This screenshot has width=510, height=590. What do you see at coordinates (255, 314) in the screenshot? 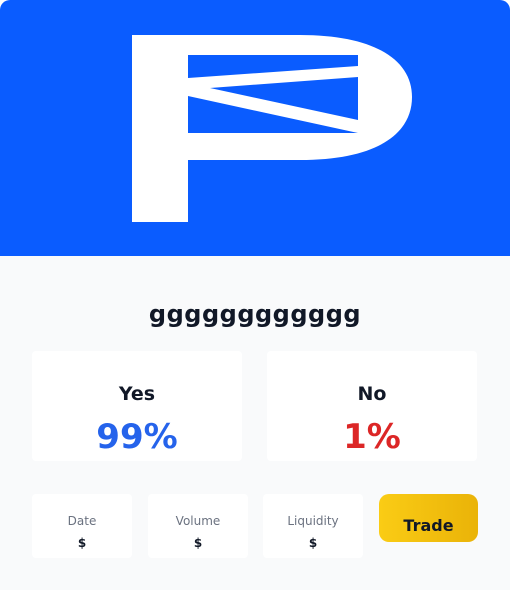
I see `market-title: gggggggggggg` at bounding box center [255, 314].